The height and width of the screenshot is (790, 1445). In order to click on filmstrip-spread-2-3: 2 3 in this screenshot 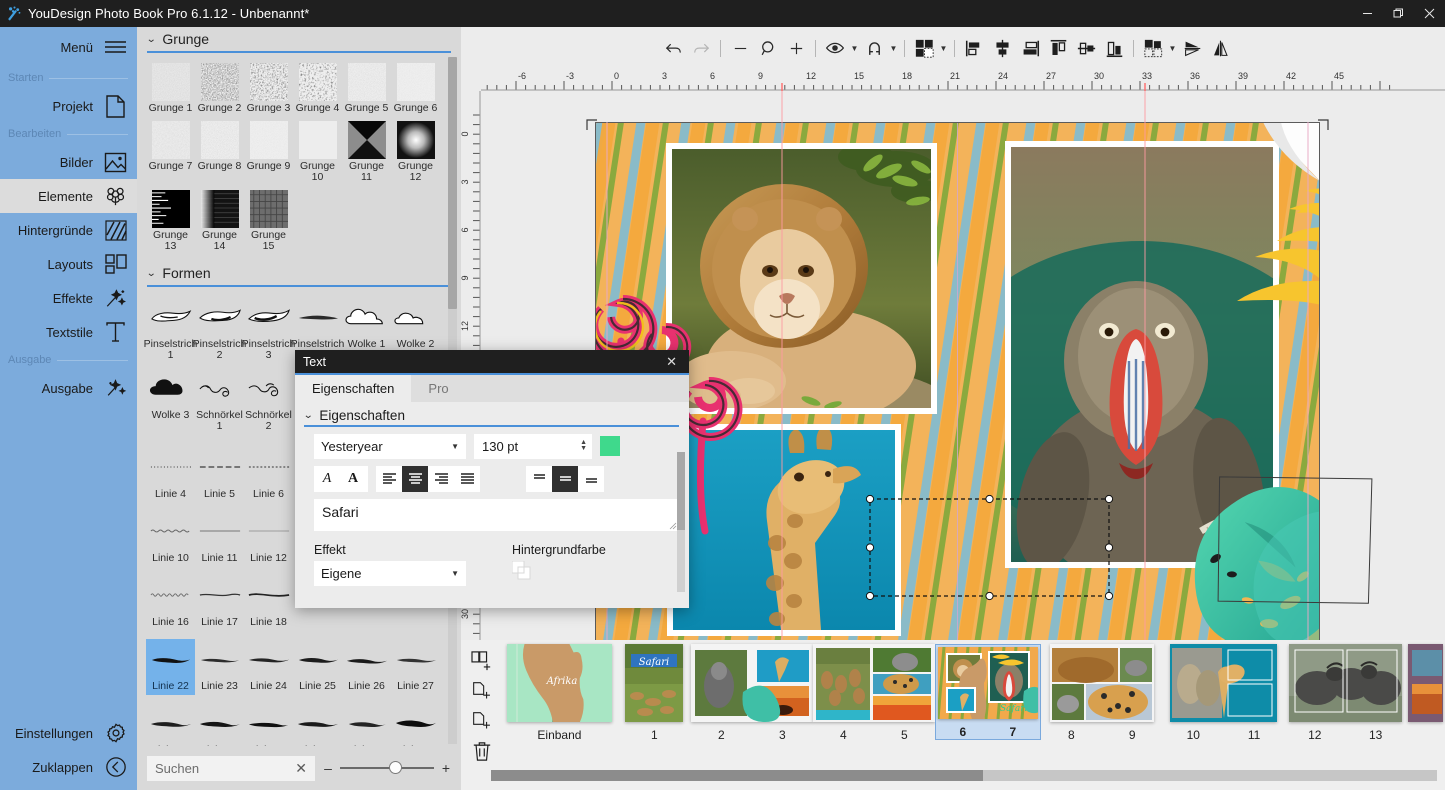, I will do `click(751, 693)`.